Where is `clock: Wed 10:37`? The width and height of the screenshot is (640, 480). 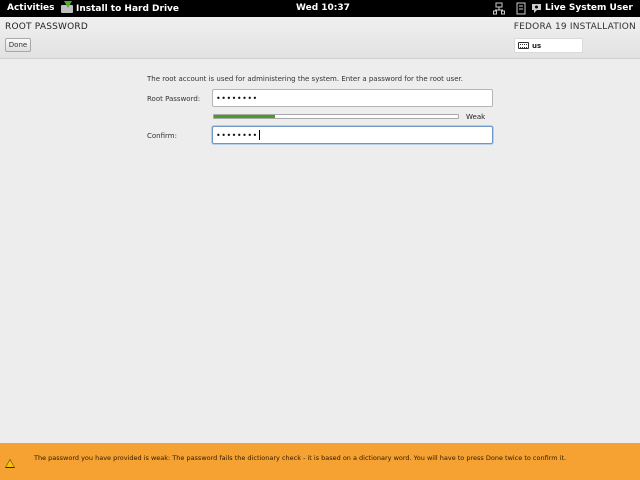
clock: Wed 10:37 is located at coordinates (323, 8).